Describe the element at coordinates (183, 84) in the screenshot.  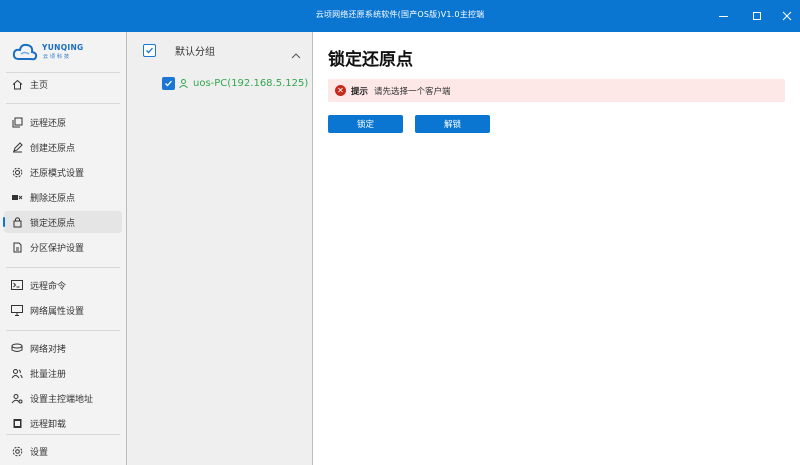
I see `client-user-icon` at that location.